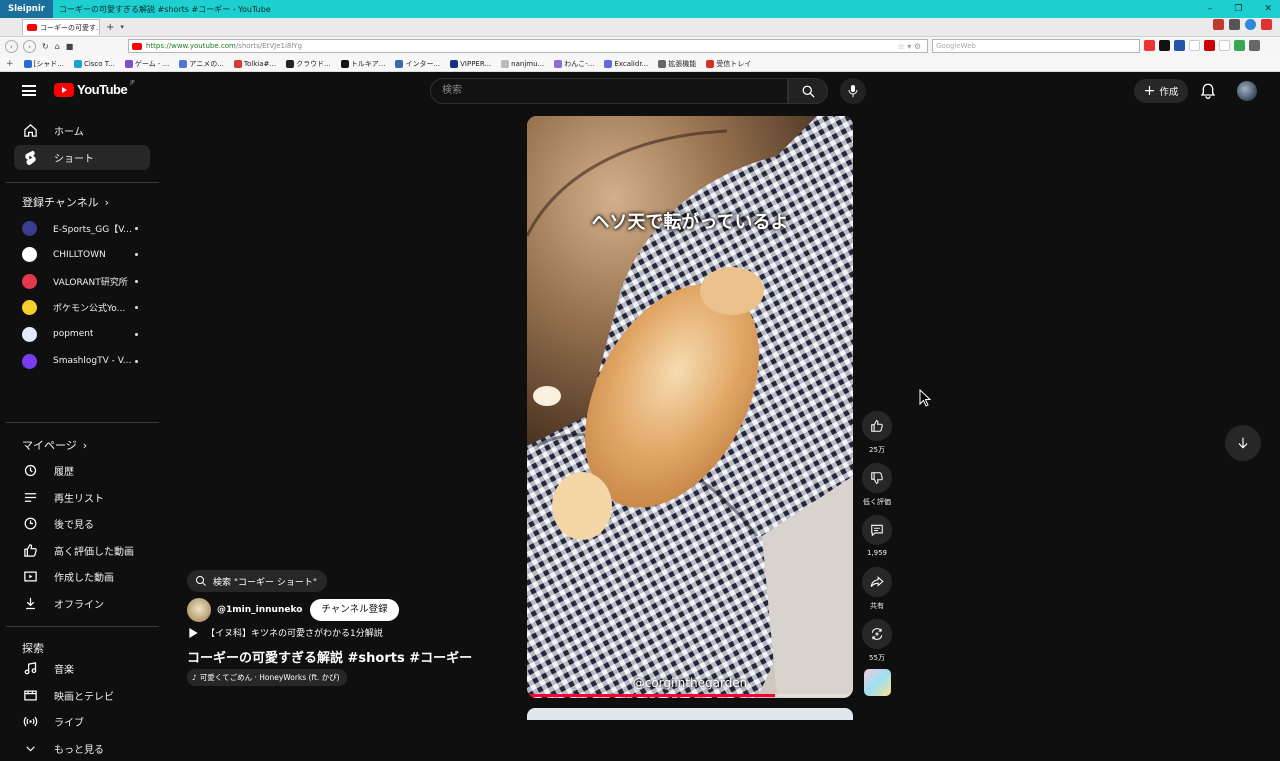  What do you see at coordinates (609, 91) in the screenshot?
I see `search-input: 検索` at bounding box center [609, 91].